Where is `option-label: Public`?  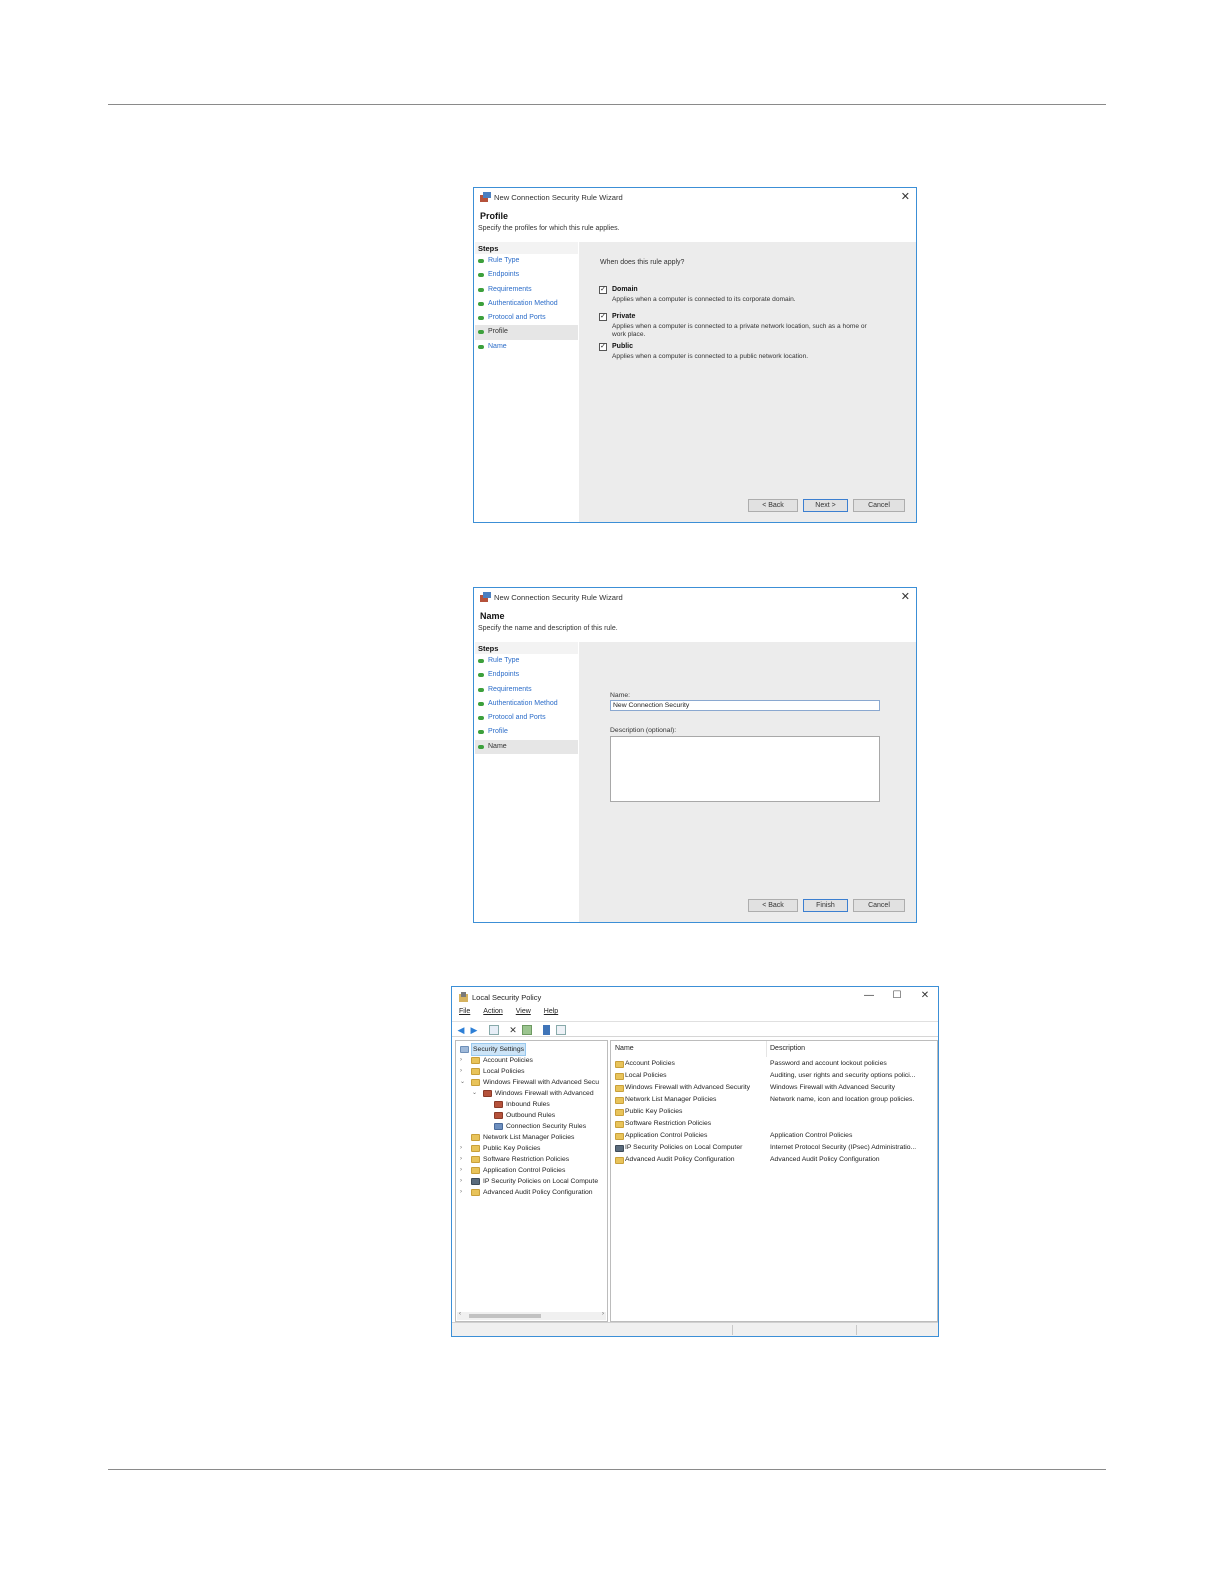 option-label: Public is located at coordinates (623, 346).